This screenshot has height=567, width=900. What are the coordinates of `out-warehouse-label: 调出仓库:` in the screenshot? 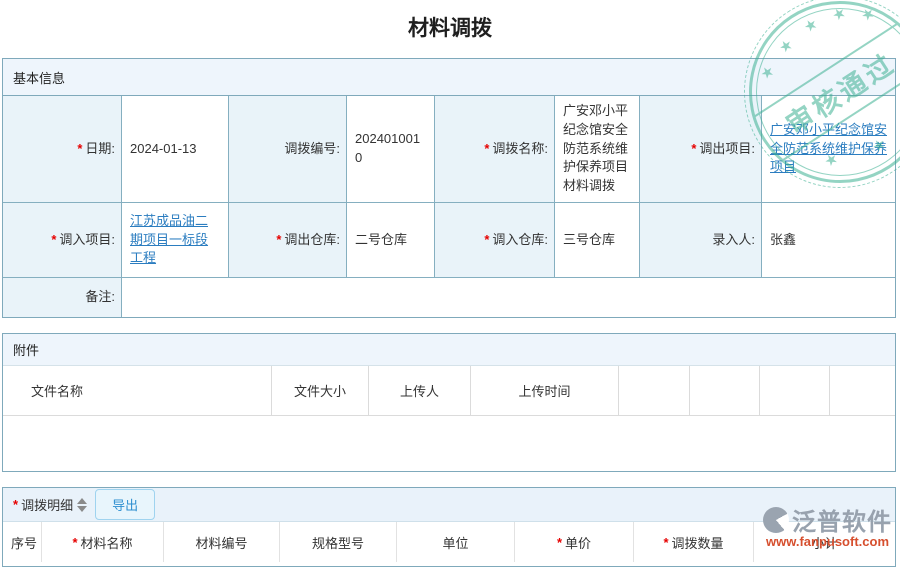 It's located at (312, 239).